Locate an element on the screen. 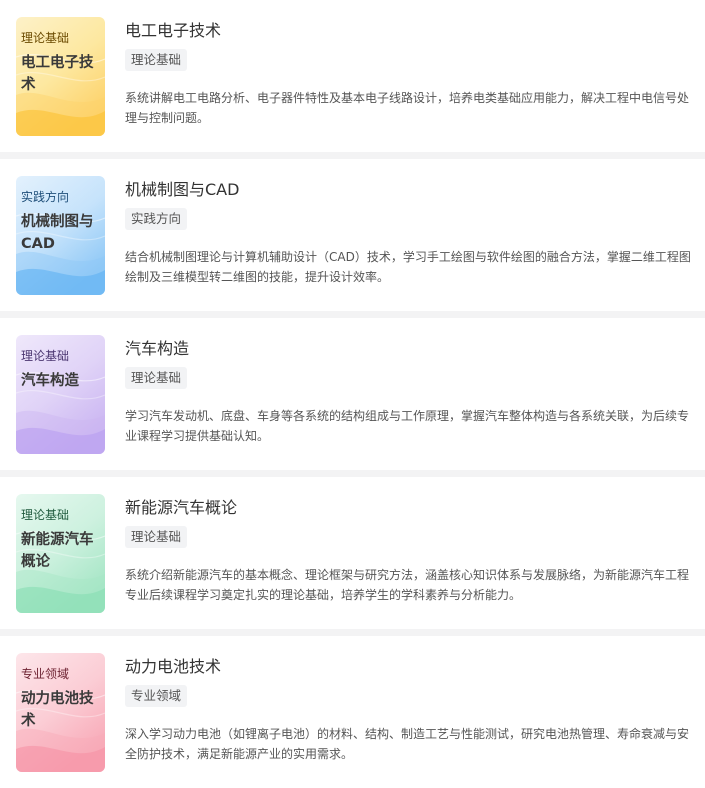 The image size is (705, 788). cover-tag: 专业领域 is located at coordinates (45, 674).